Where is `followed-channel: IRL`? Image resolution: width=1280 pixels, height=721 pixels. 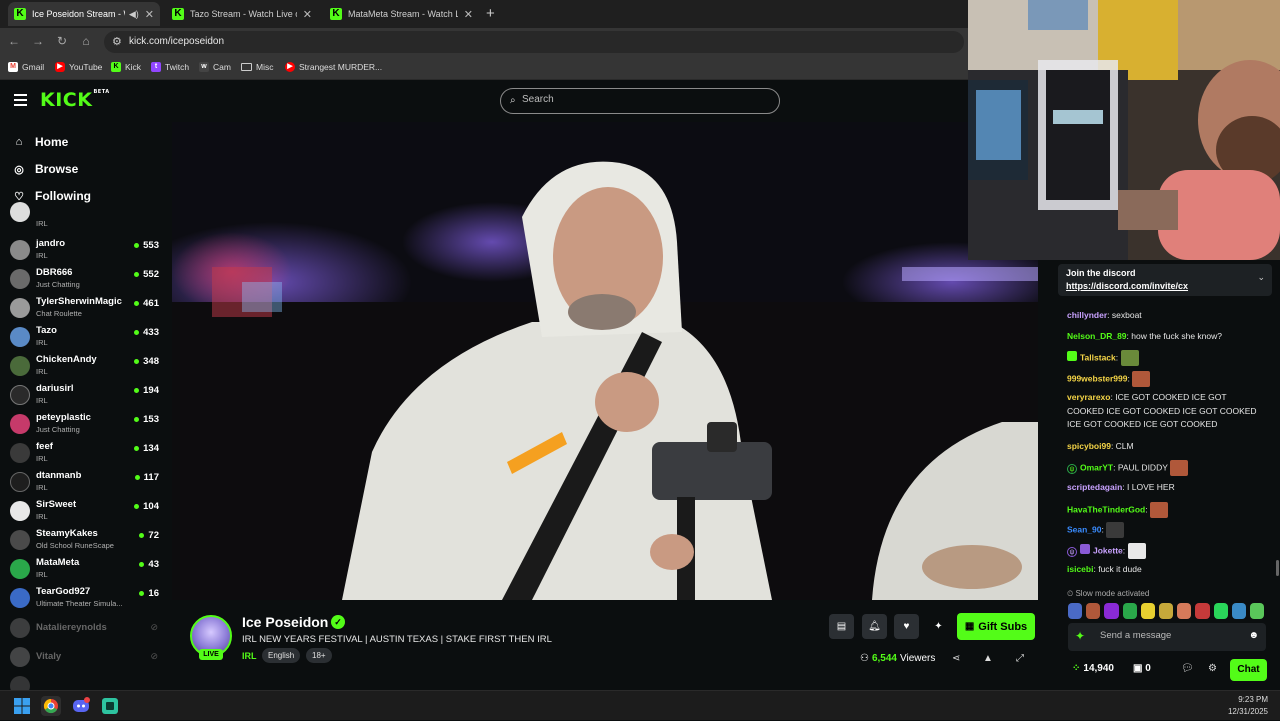 followed-channel: IRL is located at coordinates (85, 219).